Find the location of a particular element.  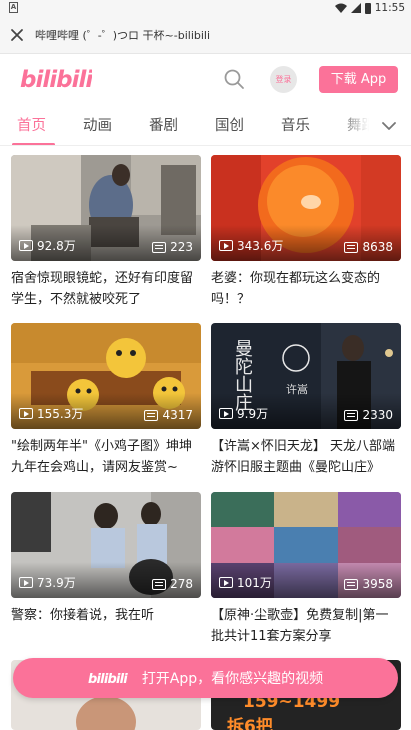

video-card: 155.3万 4317 "绘制两年半"《小鸡子图》坤坤九年在会鸡山，请网友鉴赏~ is located at coordinates (106, 400).